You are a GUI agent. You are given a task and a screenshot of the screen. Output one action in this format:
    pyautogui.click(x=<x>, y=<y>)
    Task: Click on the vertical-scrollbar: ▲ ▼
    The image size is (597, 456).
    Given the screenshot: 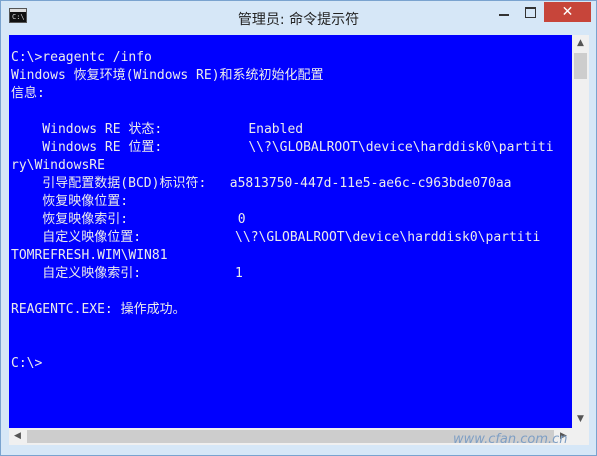 What is the action you would take?
    pyautogui.click(x=580, y=231)
    